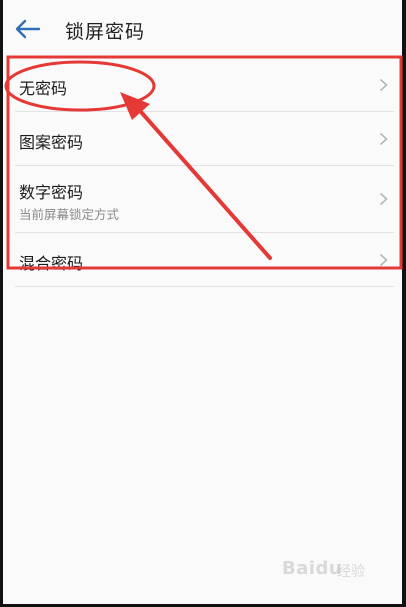  I want to click on option-pattern-password: 图案密码, so click(204, 139).